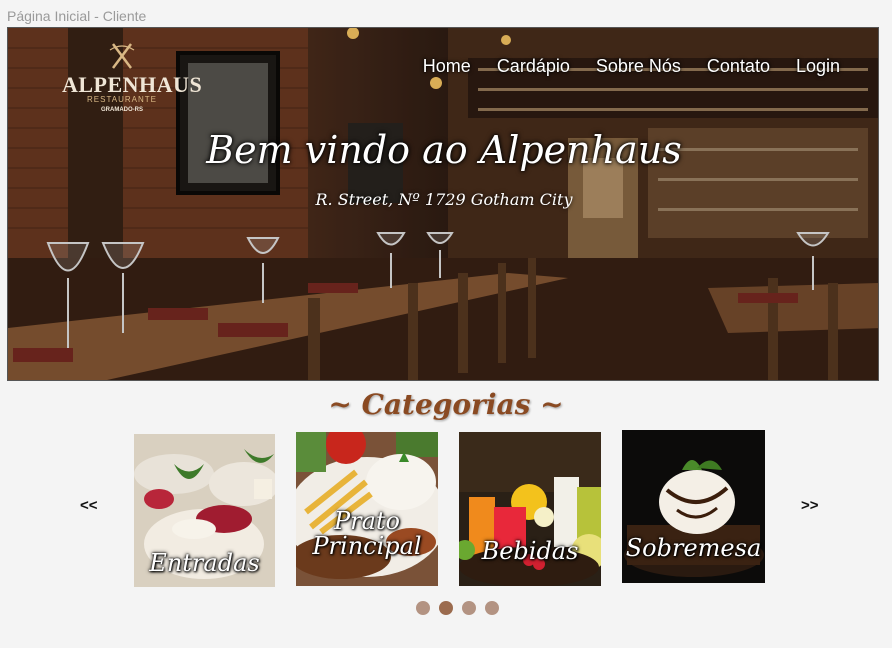  I want to click on nav-contato: Contato, so click(738, 66).